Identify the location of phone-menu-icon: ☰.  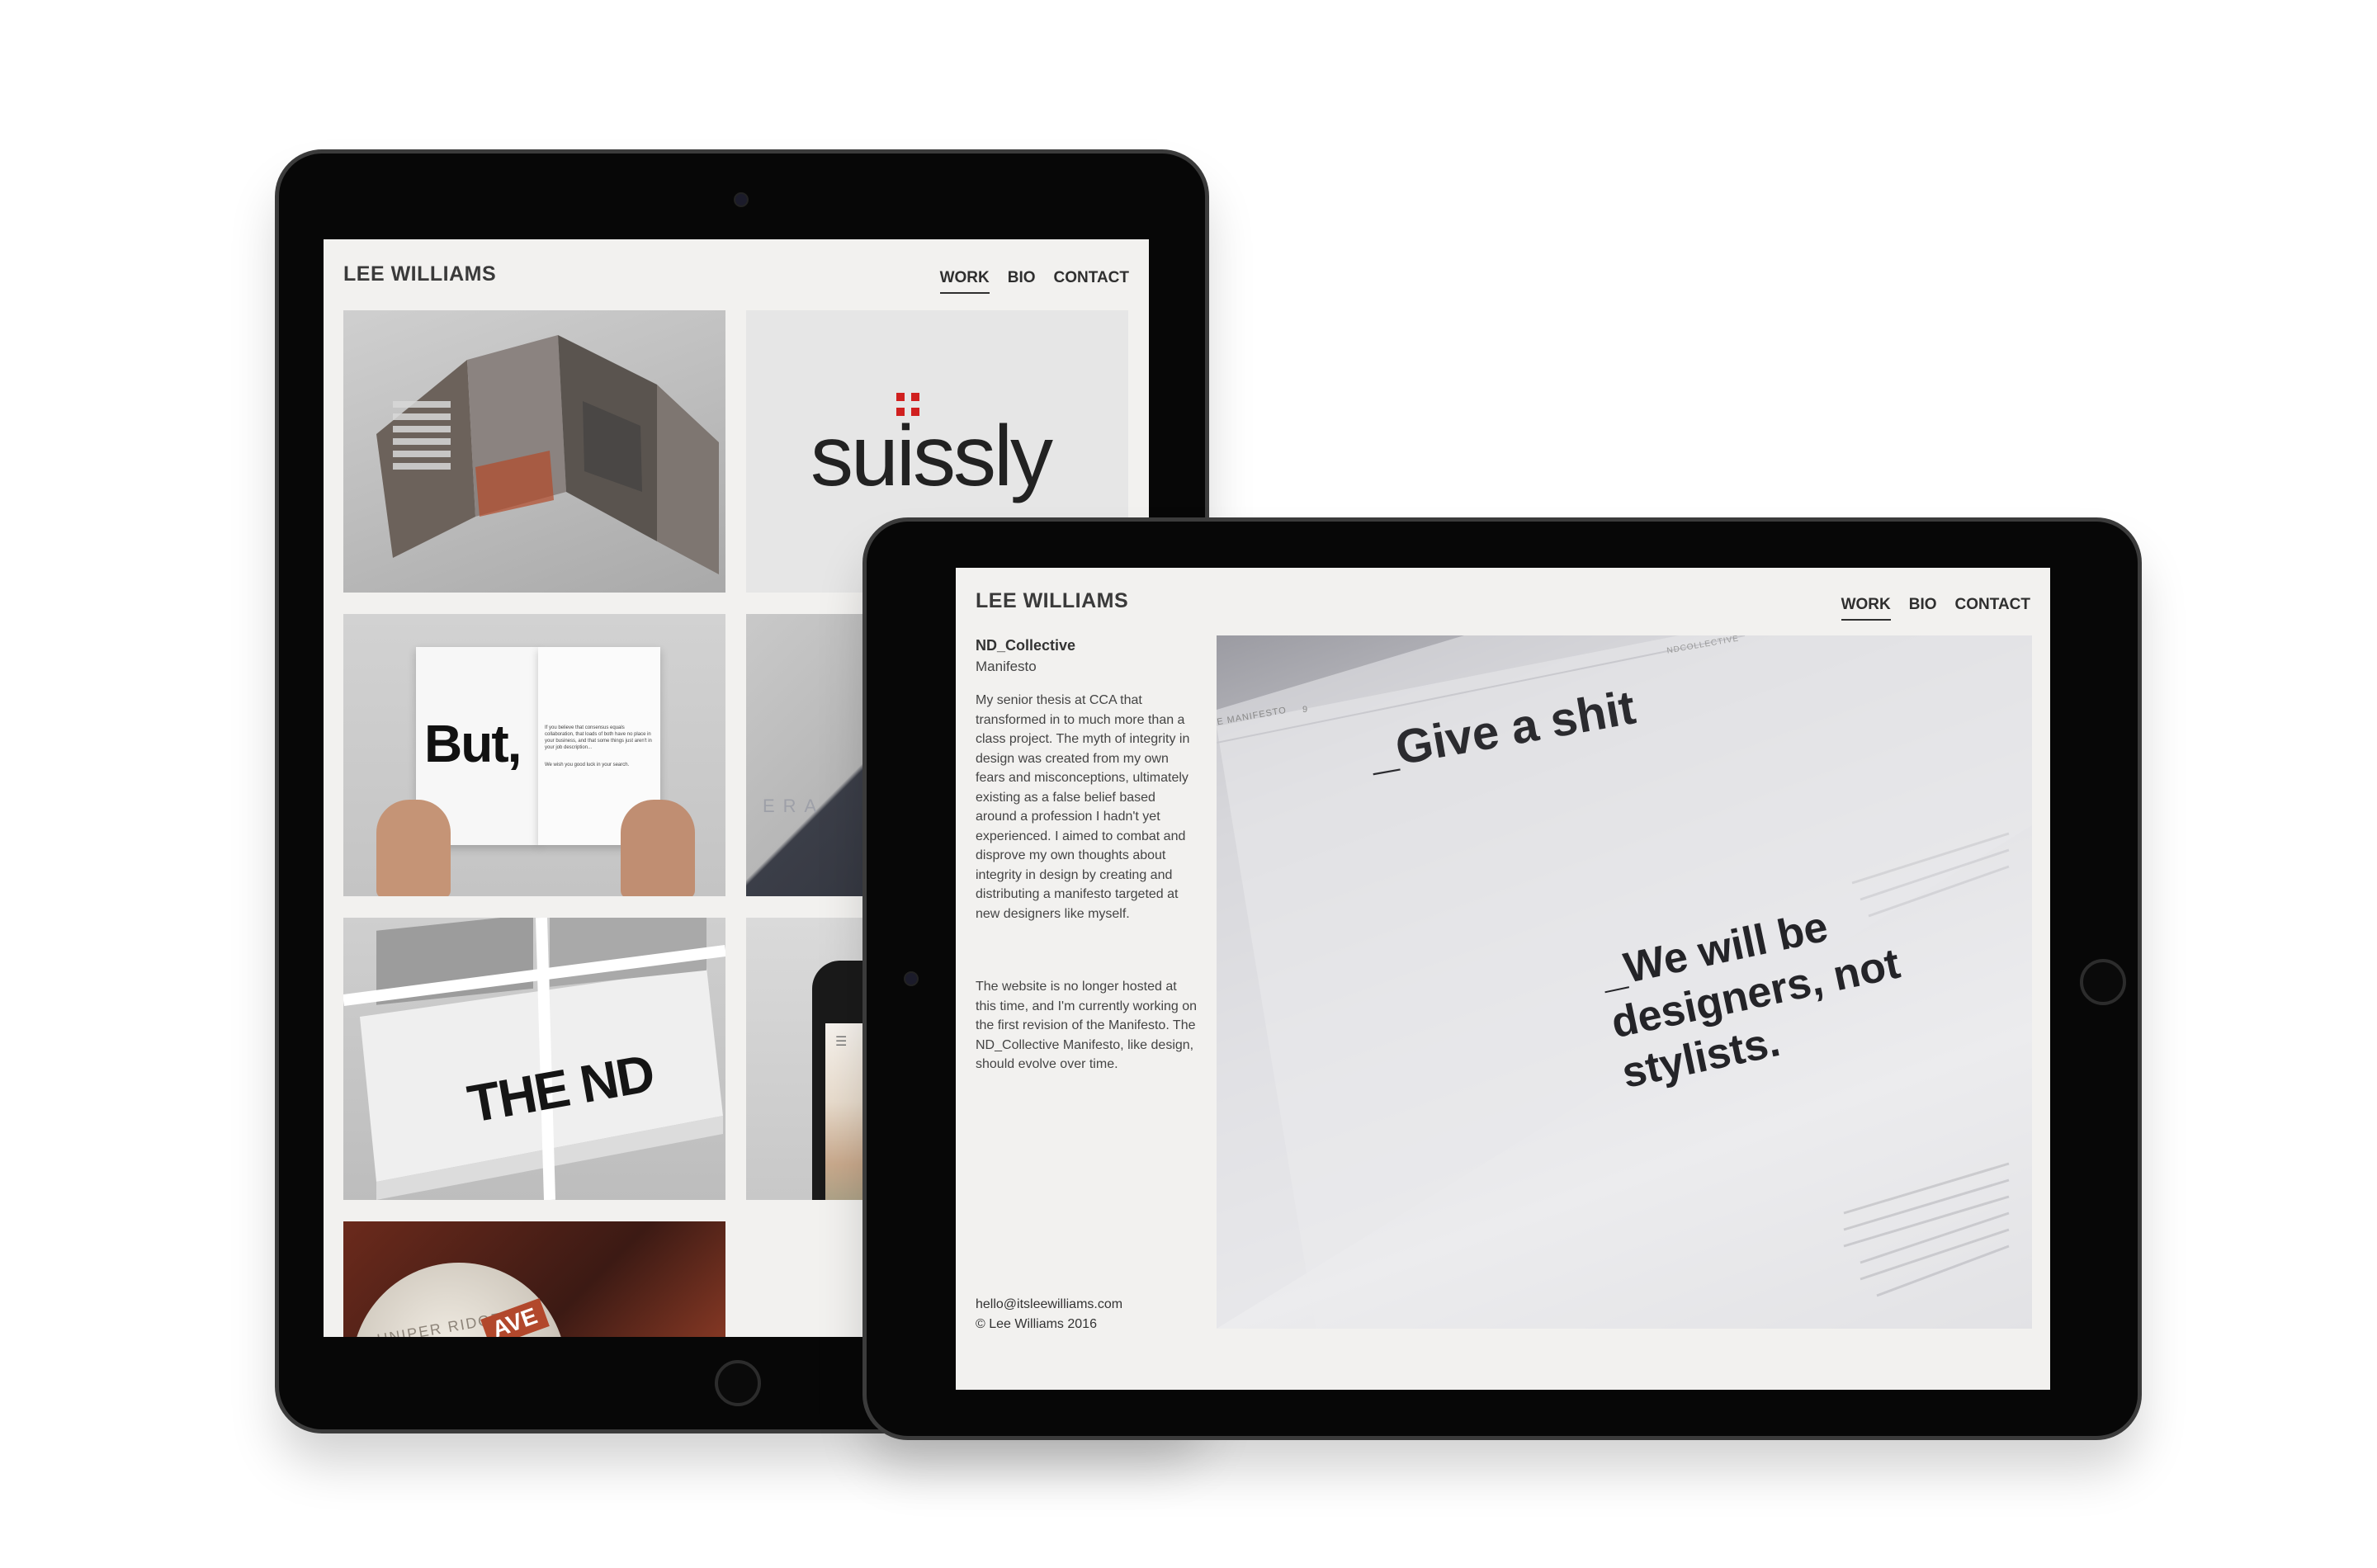
(841, 1042).